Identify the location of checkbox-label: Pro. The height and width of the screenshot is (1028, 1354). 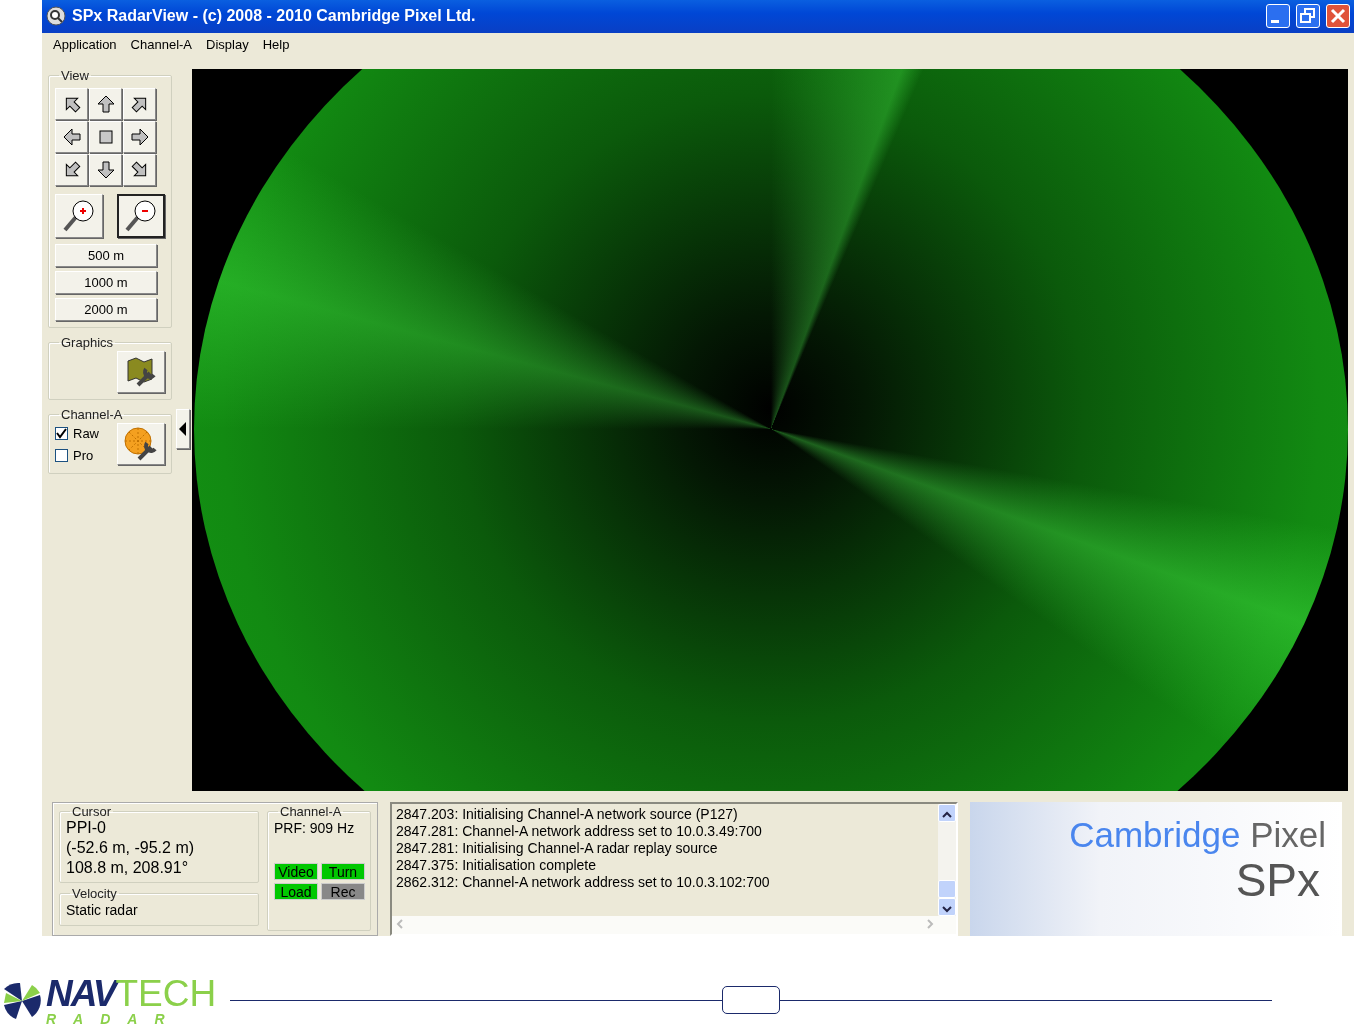
(83, 456).